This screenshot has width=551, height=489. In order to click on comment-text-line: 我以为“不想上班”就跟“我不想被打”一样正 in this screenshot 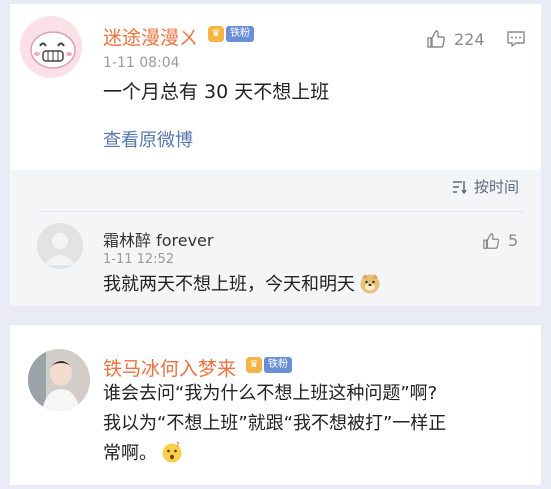, I will do `click(275, 423)`.